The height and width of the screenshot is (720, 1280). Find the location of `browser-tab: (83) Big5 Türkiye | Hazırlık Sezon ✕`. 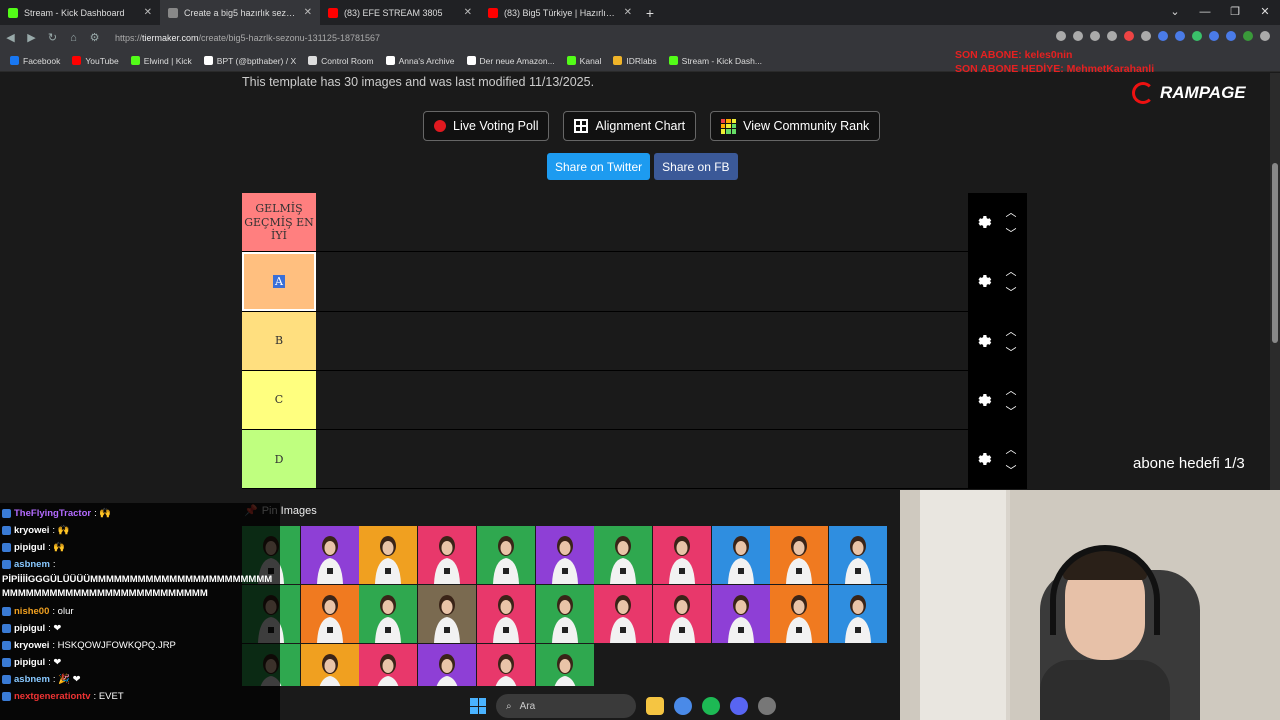

browser-tab: (83) Big5 Türkiye | Hazırlık Sezon ✕ is located at coordinates (560, 12).